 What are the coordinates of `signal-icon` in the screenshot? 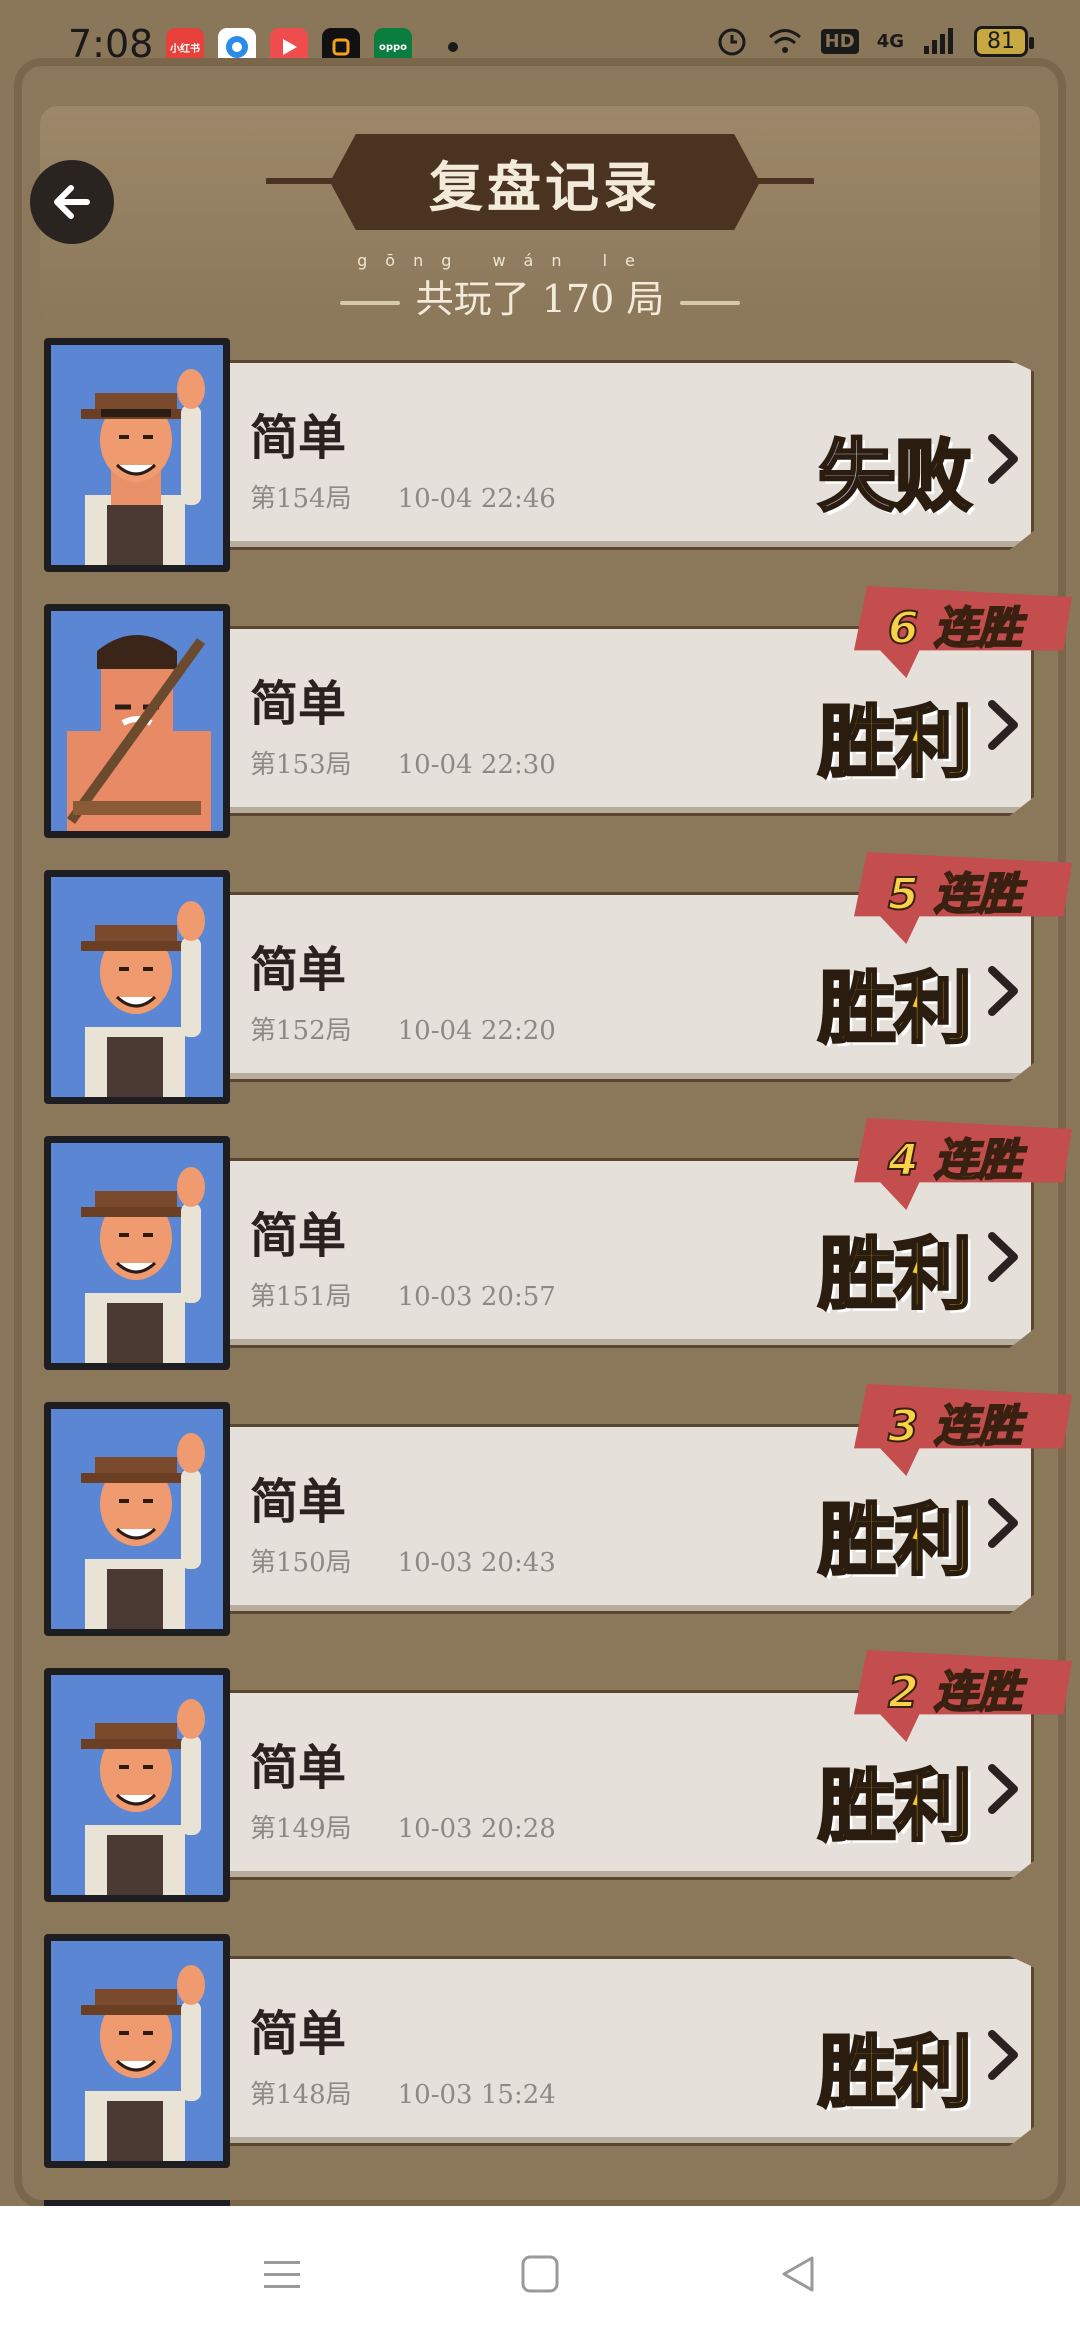 It's located at (938, 41).